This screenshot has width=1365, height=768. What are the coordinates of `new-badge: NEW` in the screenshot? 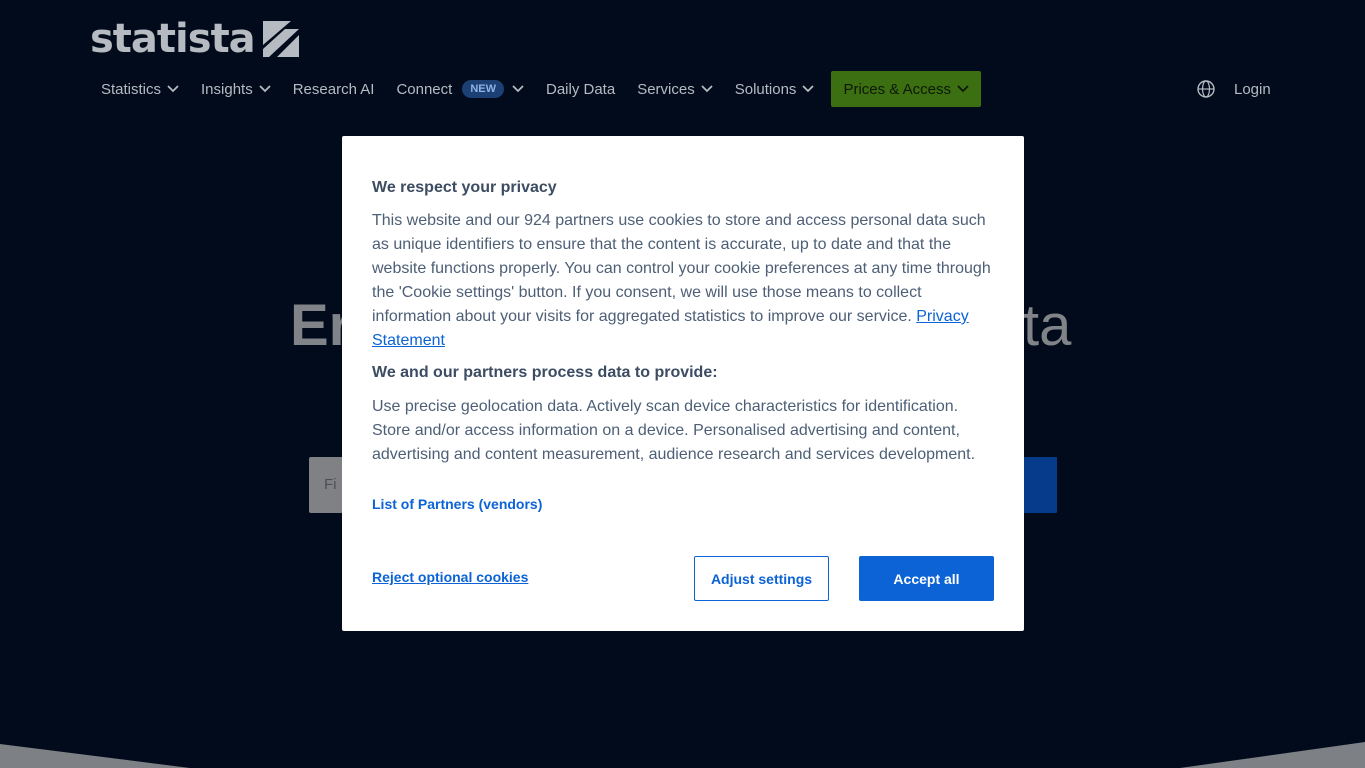 It's located at (483, 89).